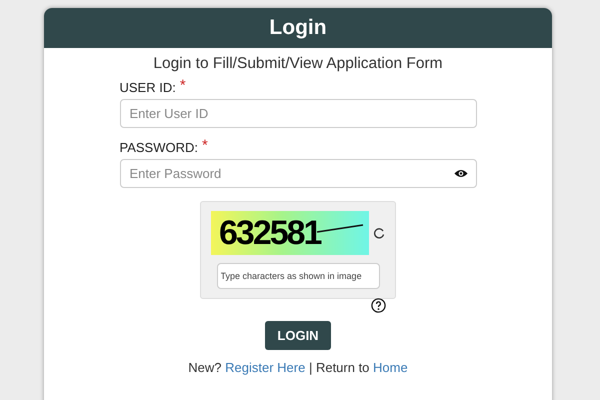  I want to click on captcha-image: 632581, so click(290, 233).